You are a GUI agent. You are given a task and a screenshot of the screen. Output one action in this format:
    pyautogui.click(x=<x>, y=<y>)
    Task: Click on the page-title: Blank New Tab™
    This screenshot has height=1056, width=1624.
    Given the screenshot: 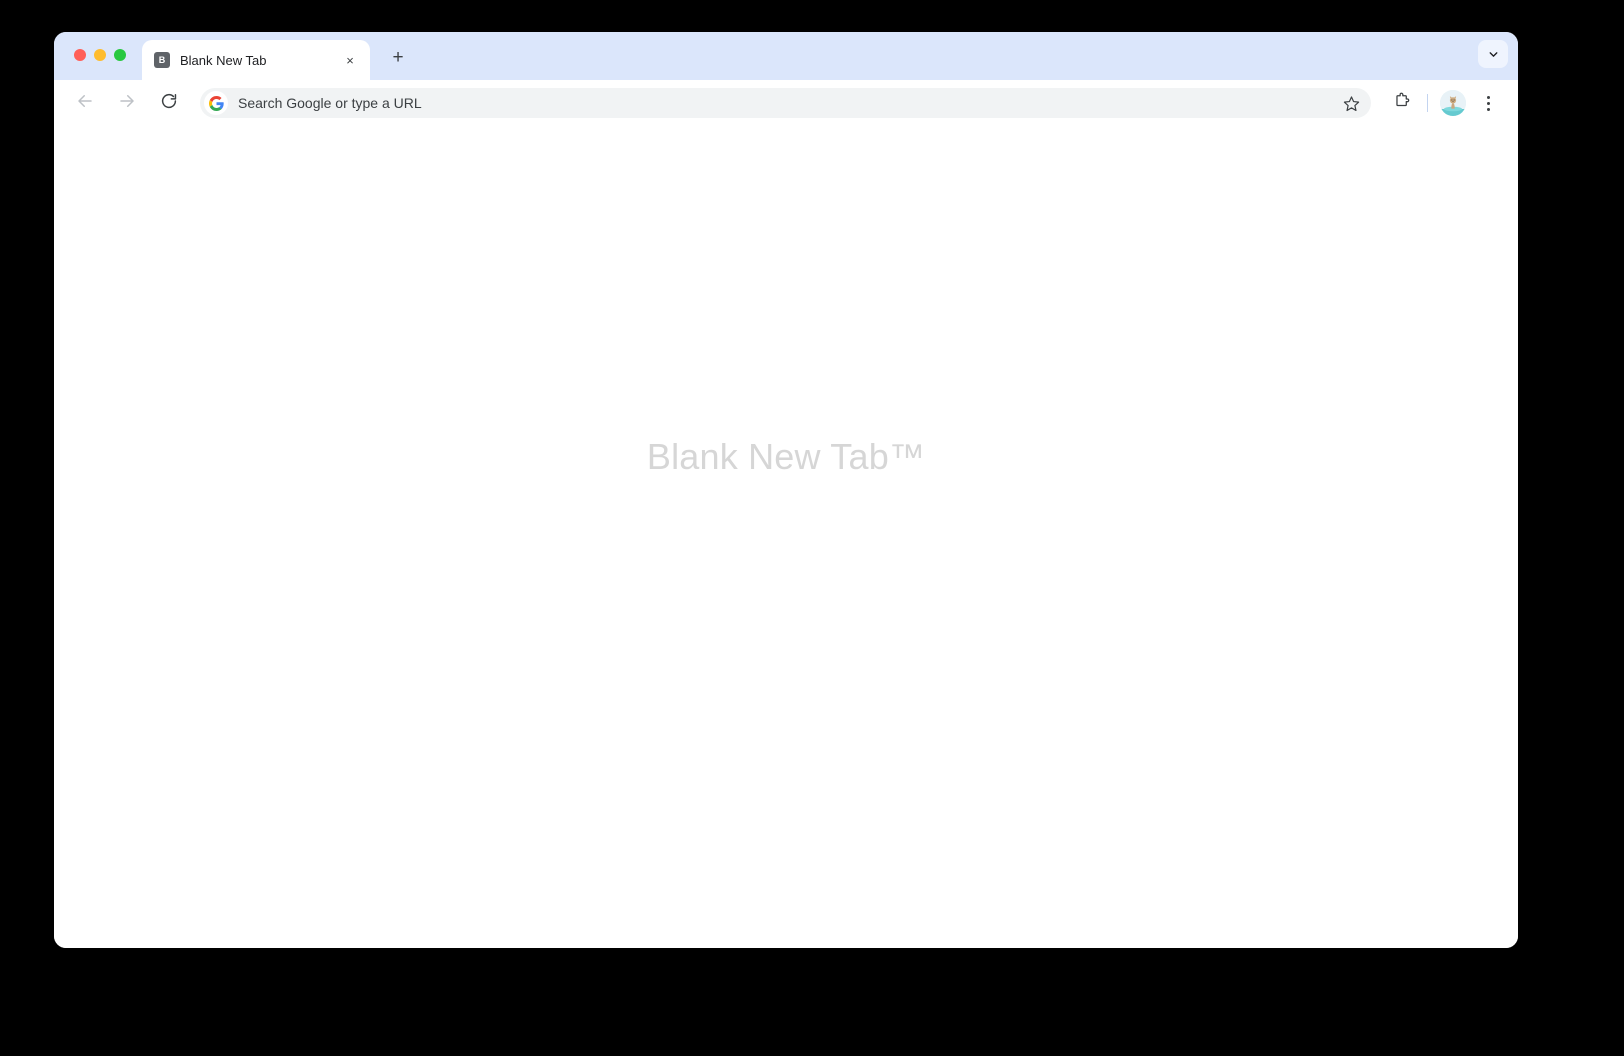 What is the action you would take?
    pyautogui.click(x=786, y=456)
    